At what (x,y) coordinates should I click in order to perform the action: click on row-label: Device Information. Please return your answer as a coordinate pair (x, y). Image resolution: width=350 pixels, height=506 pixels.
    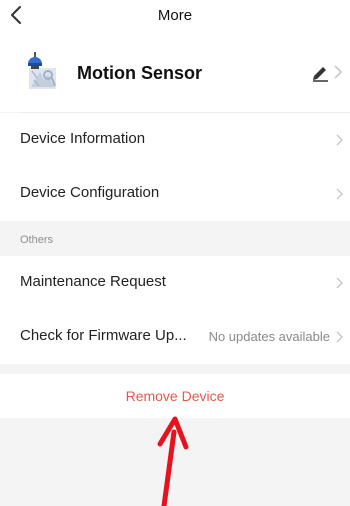
    Looking at the image, I should click on (83, 138).